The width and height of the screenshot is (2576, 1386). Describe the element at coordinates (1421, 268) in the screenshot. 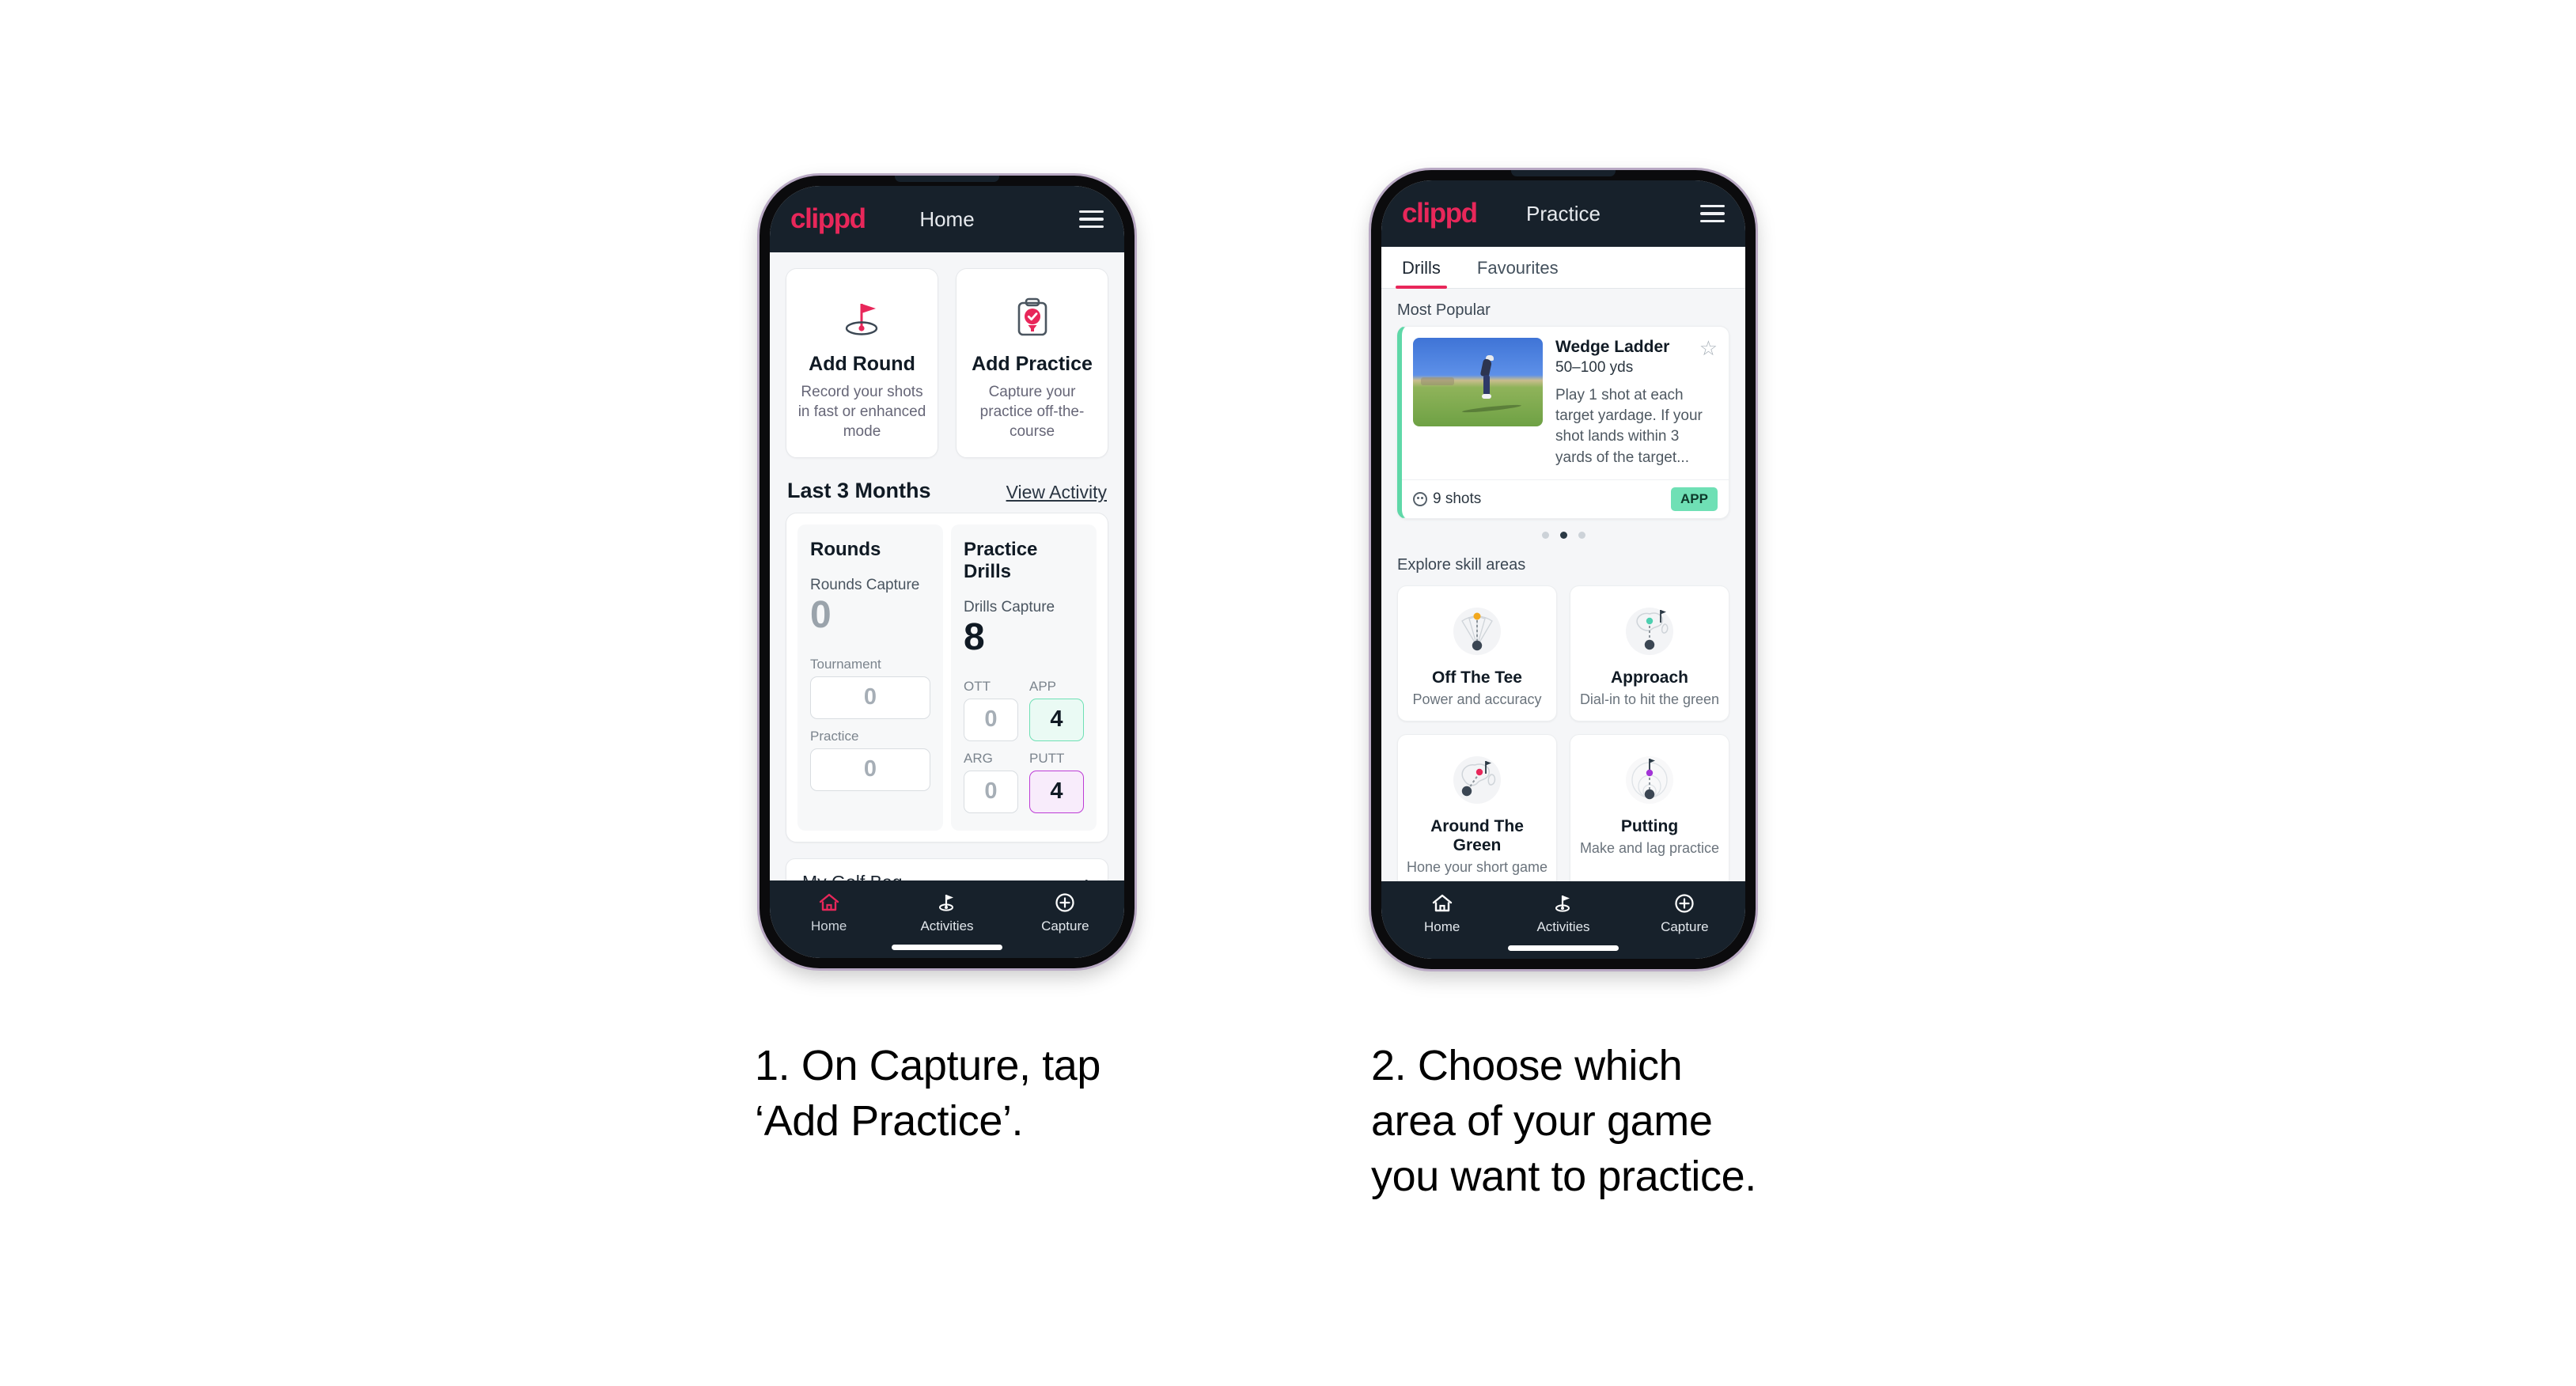

I see `tab-drills: Drills` at that location.